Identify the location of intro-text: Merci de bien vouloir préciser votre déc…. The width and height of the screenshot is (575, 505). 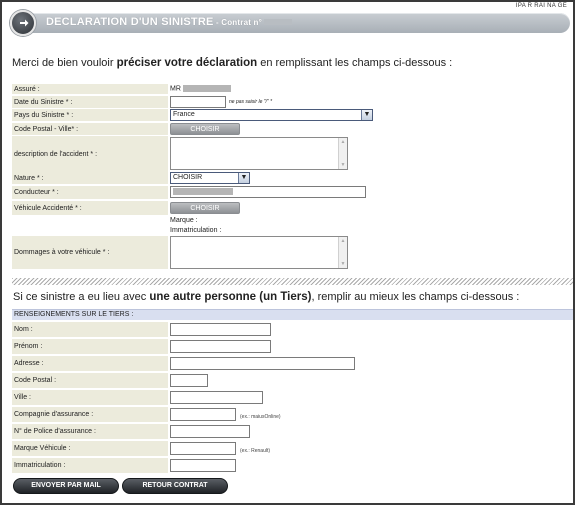
(232, 63).